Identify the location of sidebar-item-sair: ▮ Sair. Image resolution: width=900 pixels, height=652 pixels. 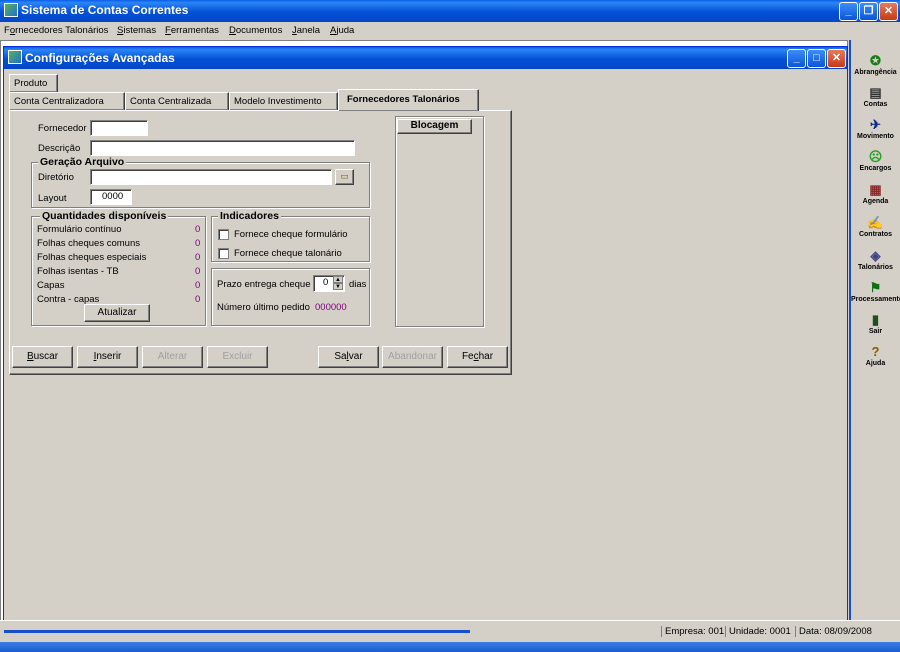
(875, 324).